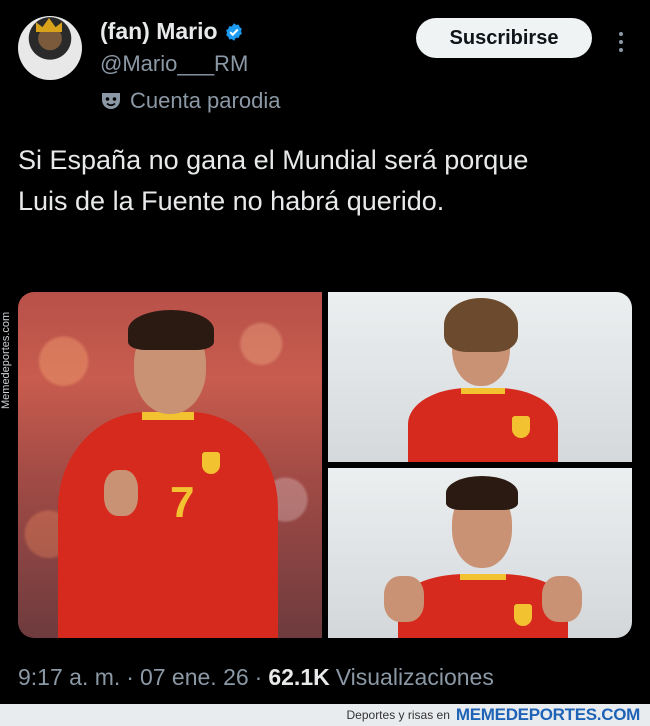  What do you see at coordinates (194, 677) in the screenshot?
I see `tweet-date: 07 ene. 26` at bounding box center [194, 677].